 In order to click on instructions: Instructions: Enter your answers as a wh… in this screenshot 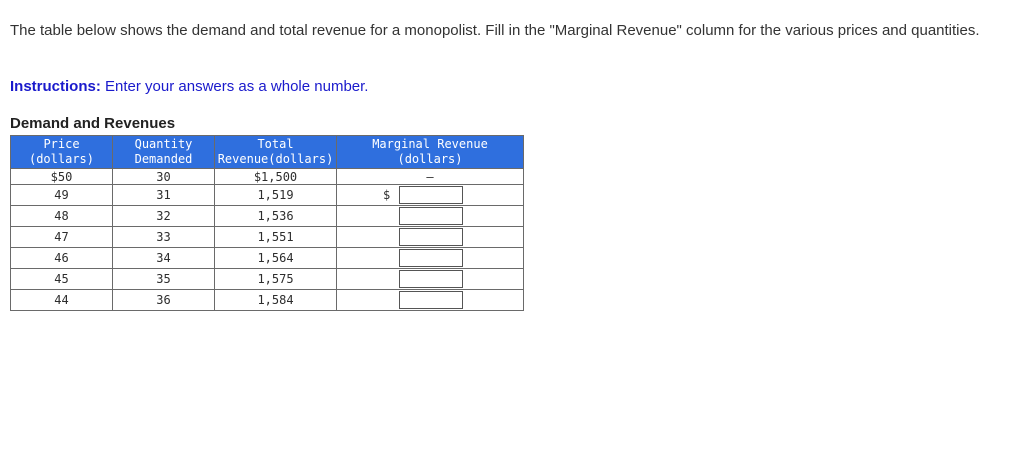, I will do `click(189, 86)`.